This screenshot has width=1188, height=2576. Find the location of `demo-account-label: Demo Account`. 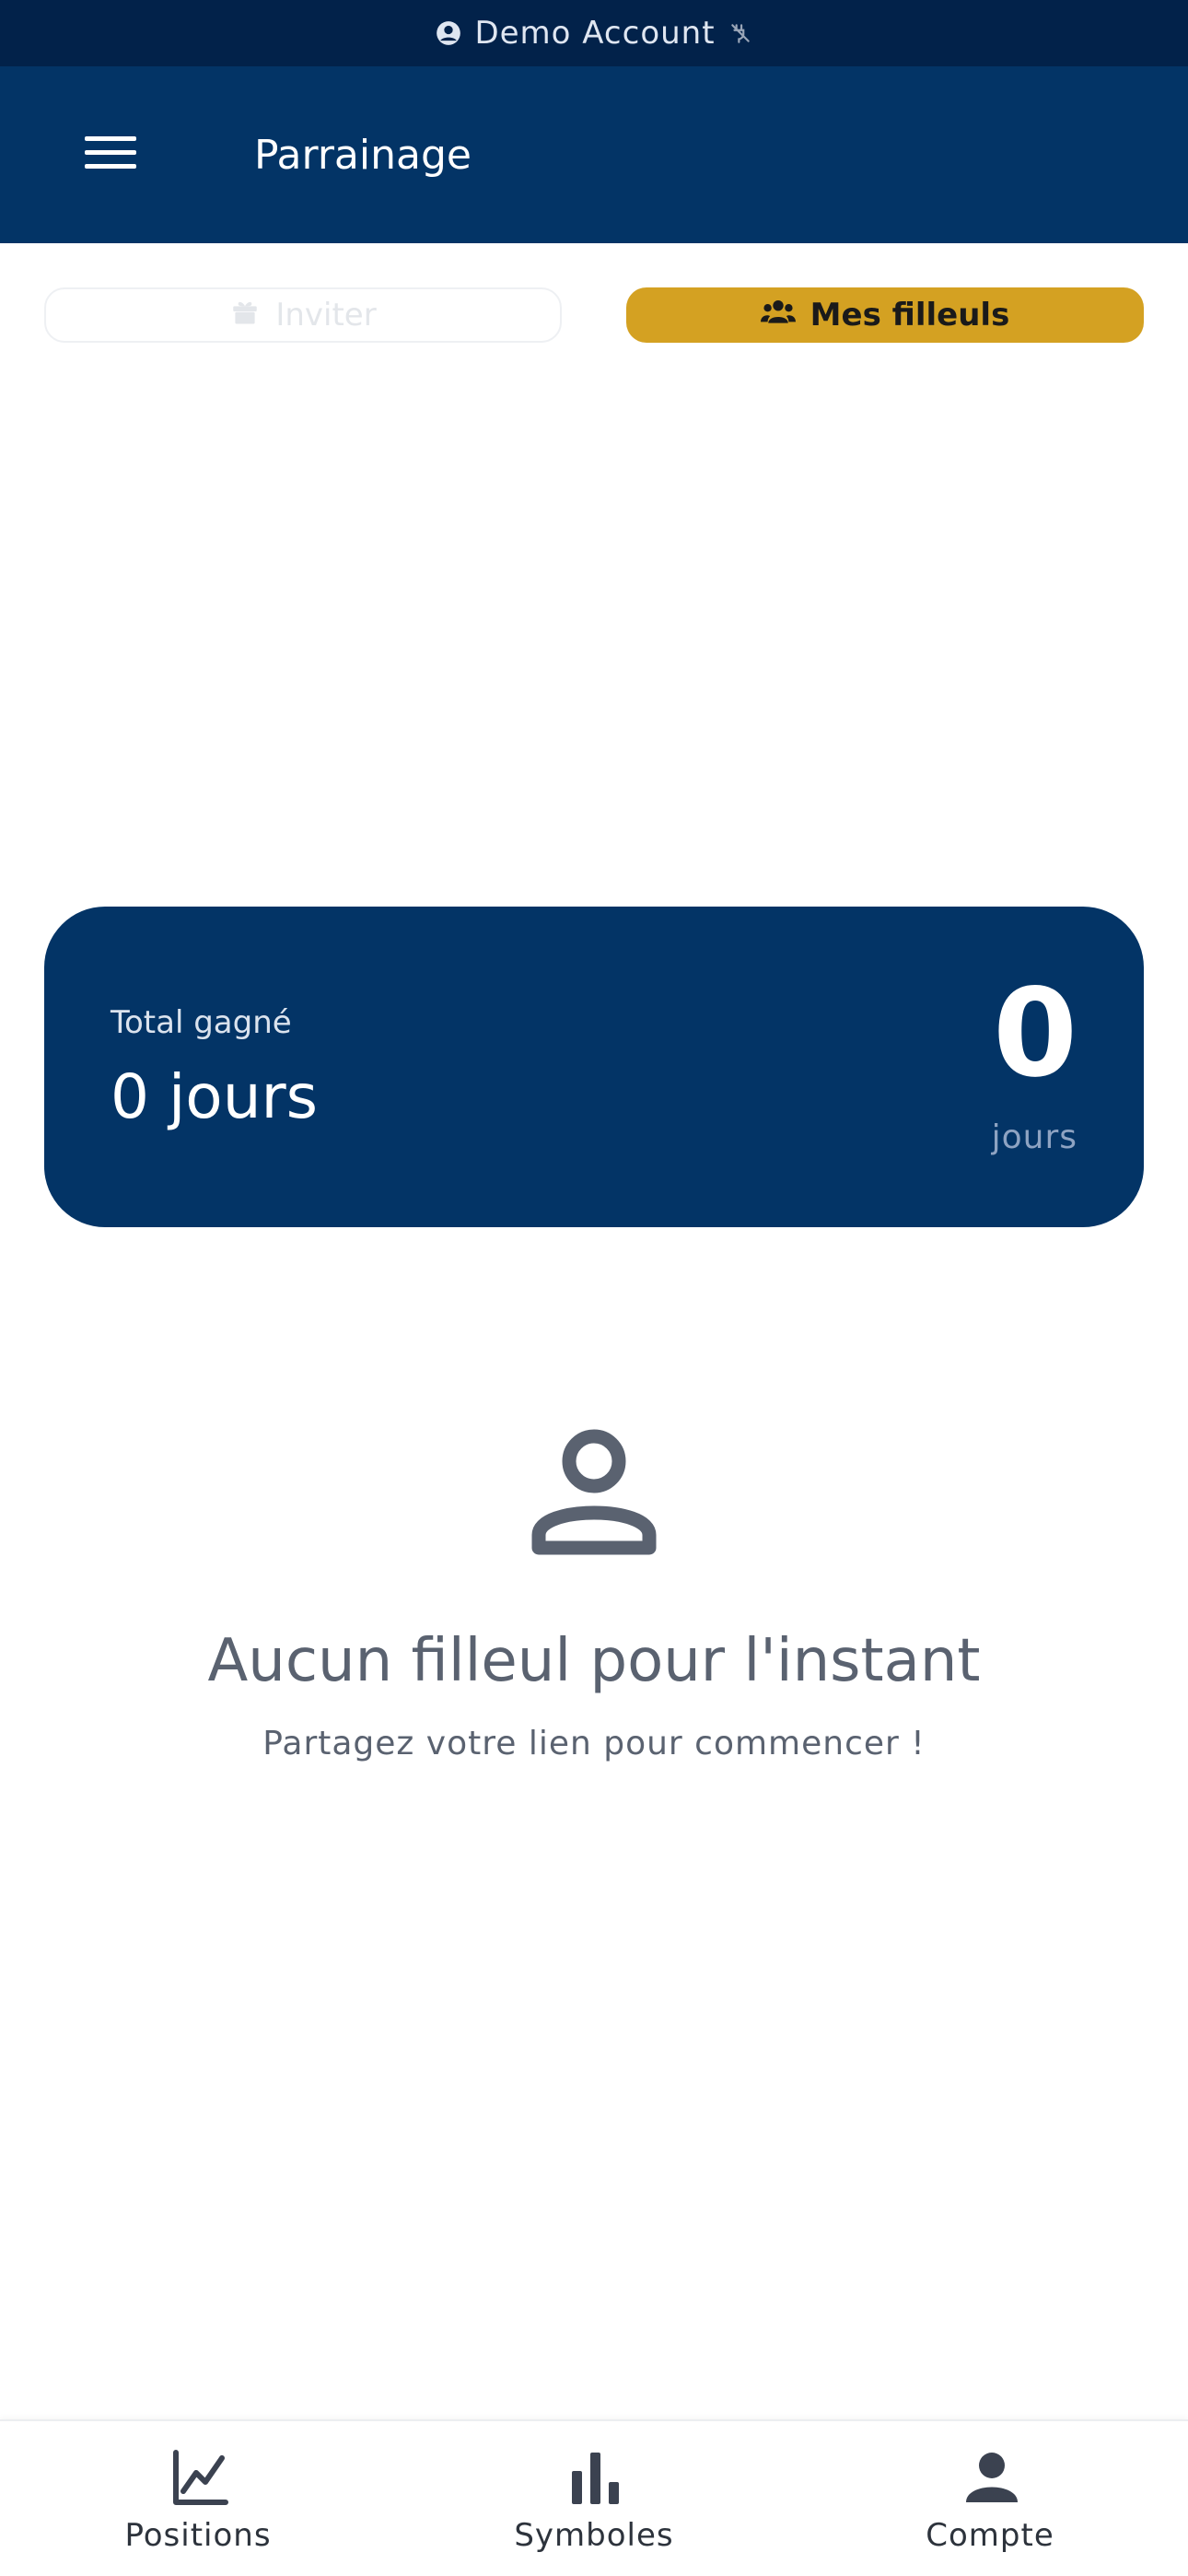

demo-account-label: Demo Account is located at coordinates (595, 33).